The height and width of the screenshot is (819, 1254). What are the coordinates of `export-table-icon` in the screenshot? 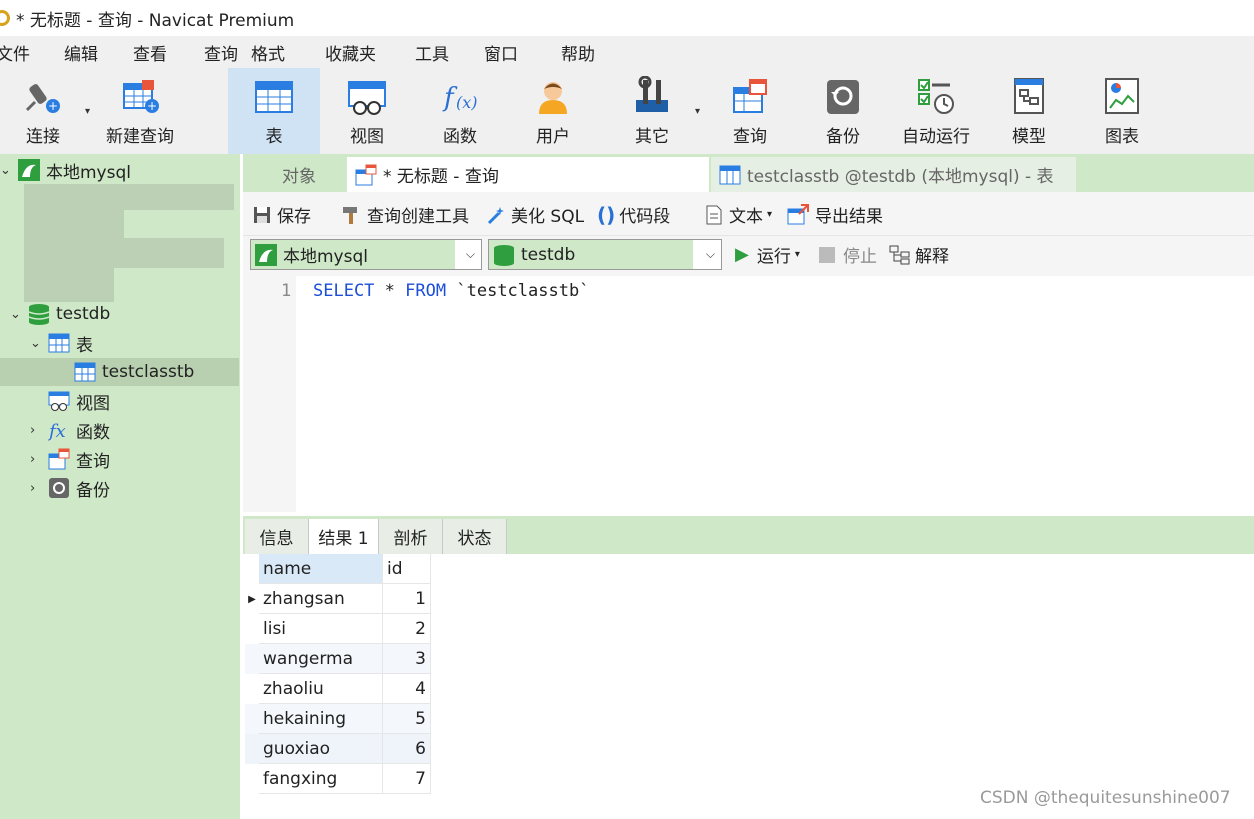 It's located at (798, 214).